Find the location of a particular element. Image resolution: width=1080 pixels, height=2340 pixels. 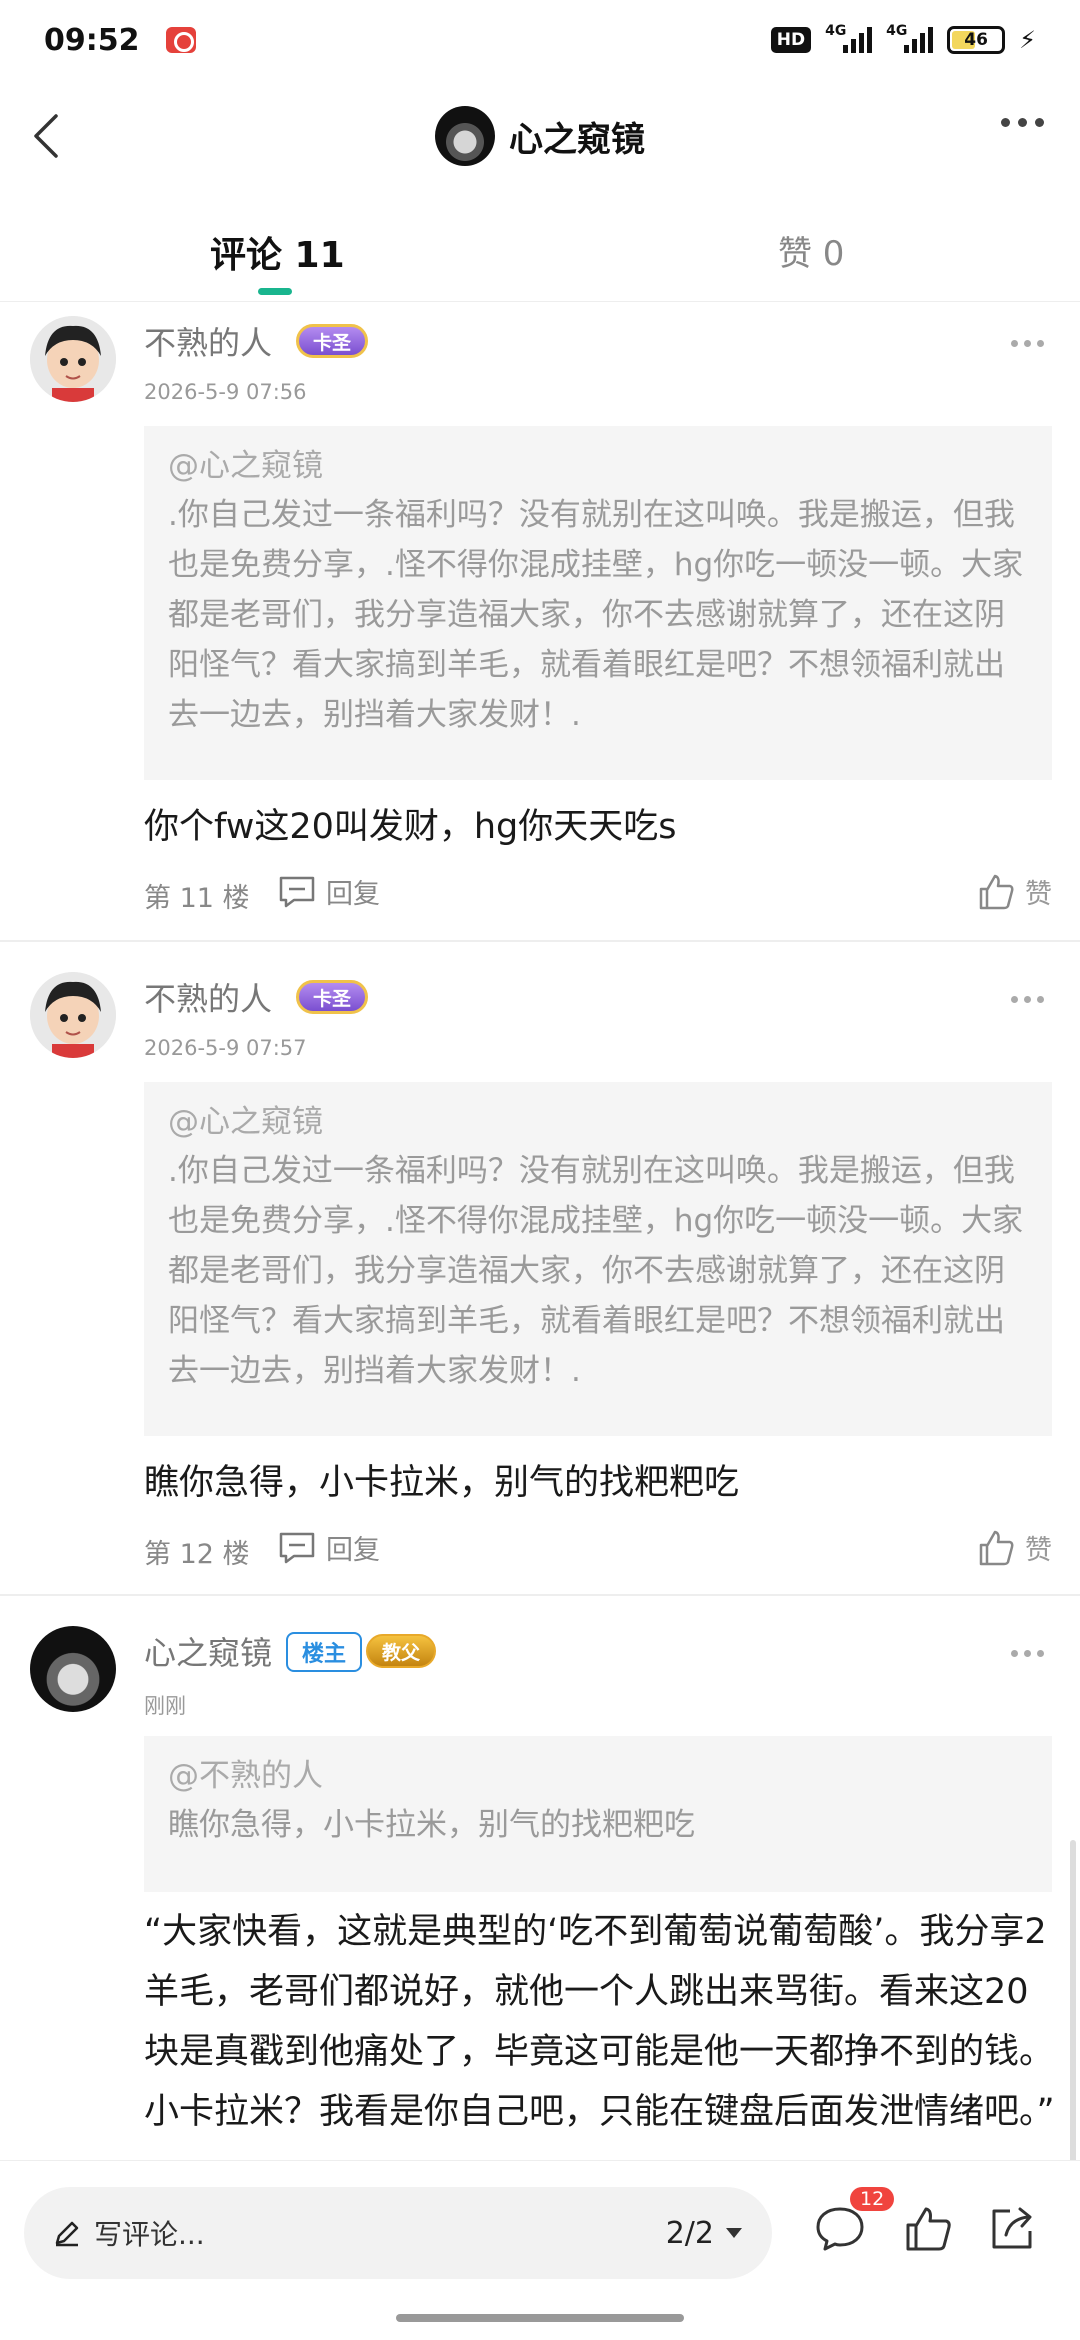

comment-author: 心之窥镜 is located at coordinates (208, 1651).